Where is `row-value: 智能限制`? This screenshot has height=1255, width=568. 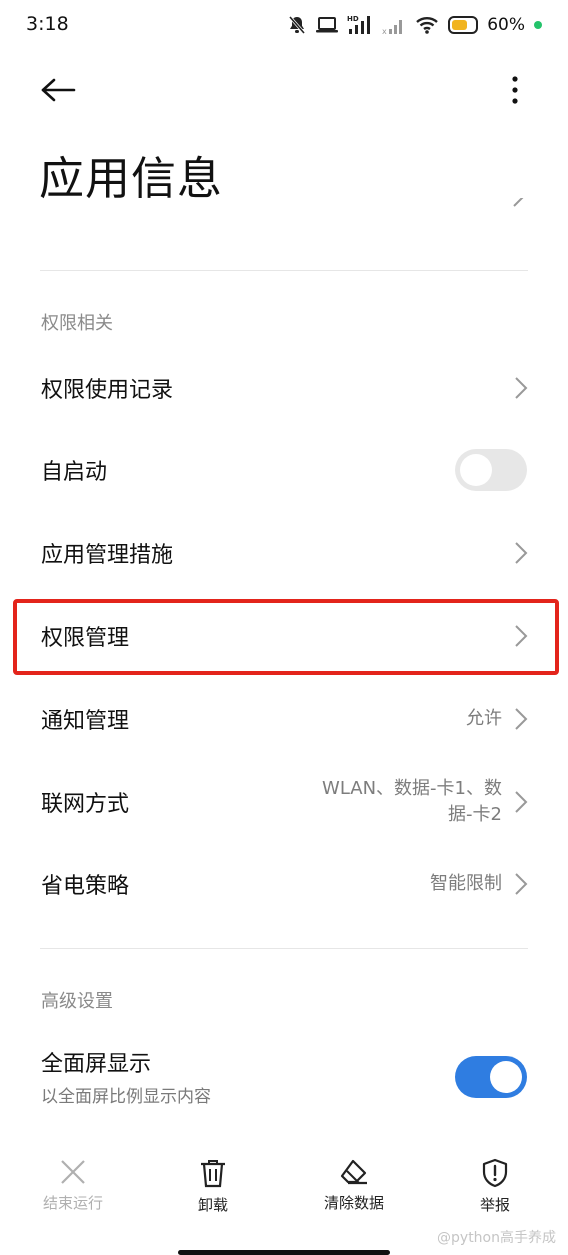
row-value: 智能限制 is located at coordinates (466, 883).